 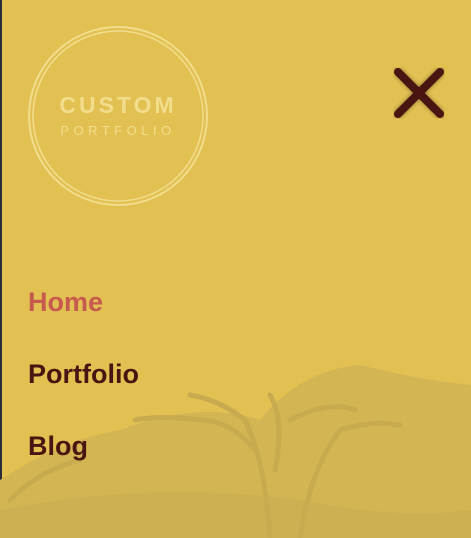 I want to click on close-button, so click(x=420, y=94).